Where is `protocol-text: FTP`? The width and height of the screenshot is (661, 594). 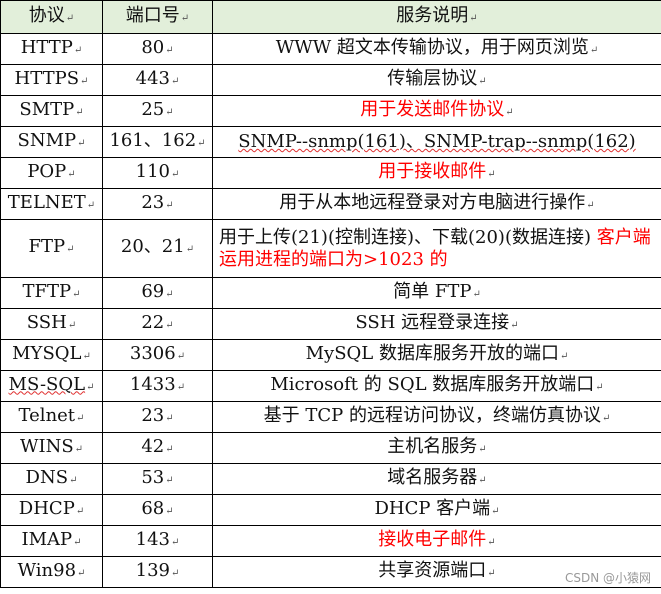
protocol-text: FTP is located at coordinates (47, 246).